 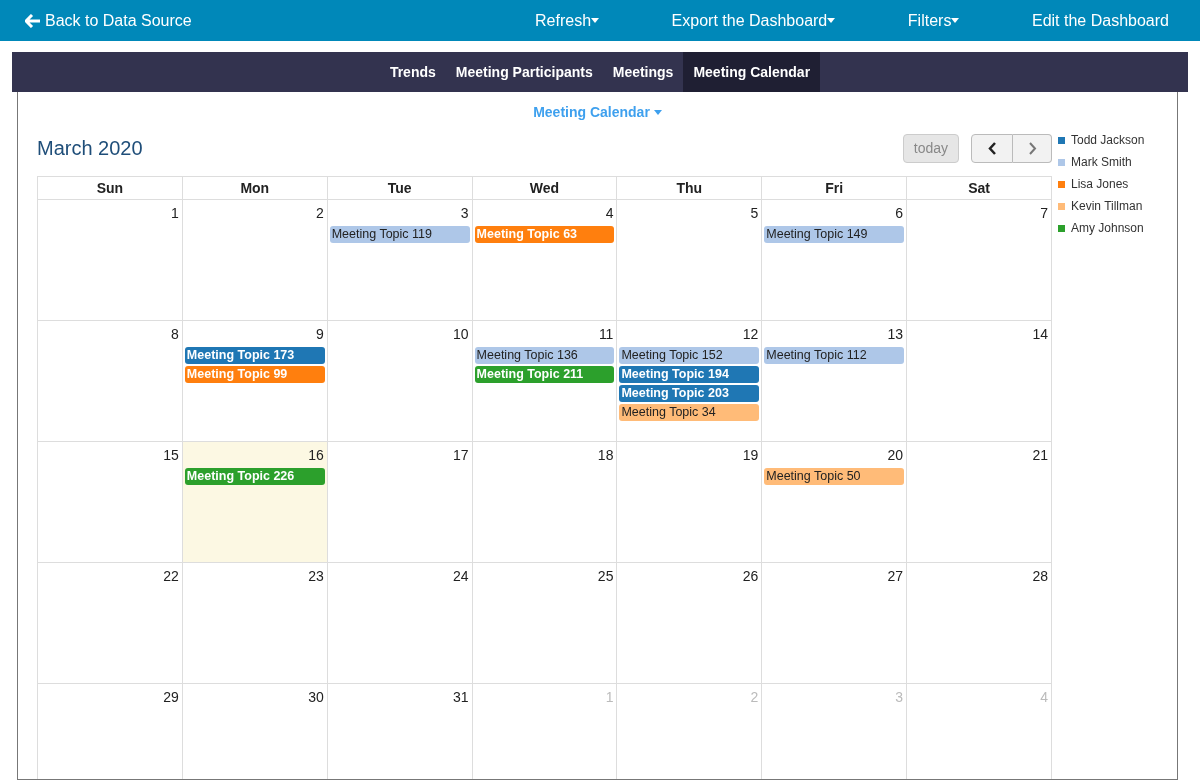 What do you see at coordinates (255, 188) in the screenshot?
I see `weekday-header: Mon` at bounding box center [255, 188].